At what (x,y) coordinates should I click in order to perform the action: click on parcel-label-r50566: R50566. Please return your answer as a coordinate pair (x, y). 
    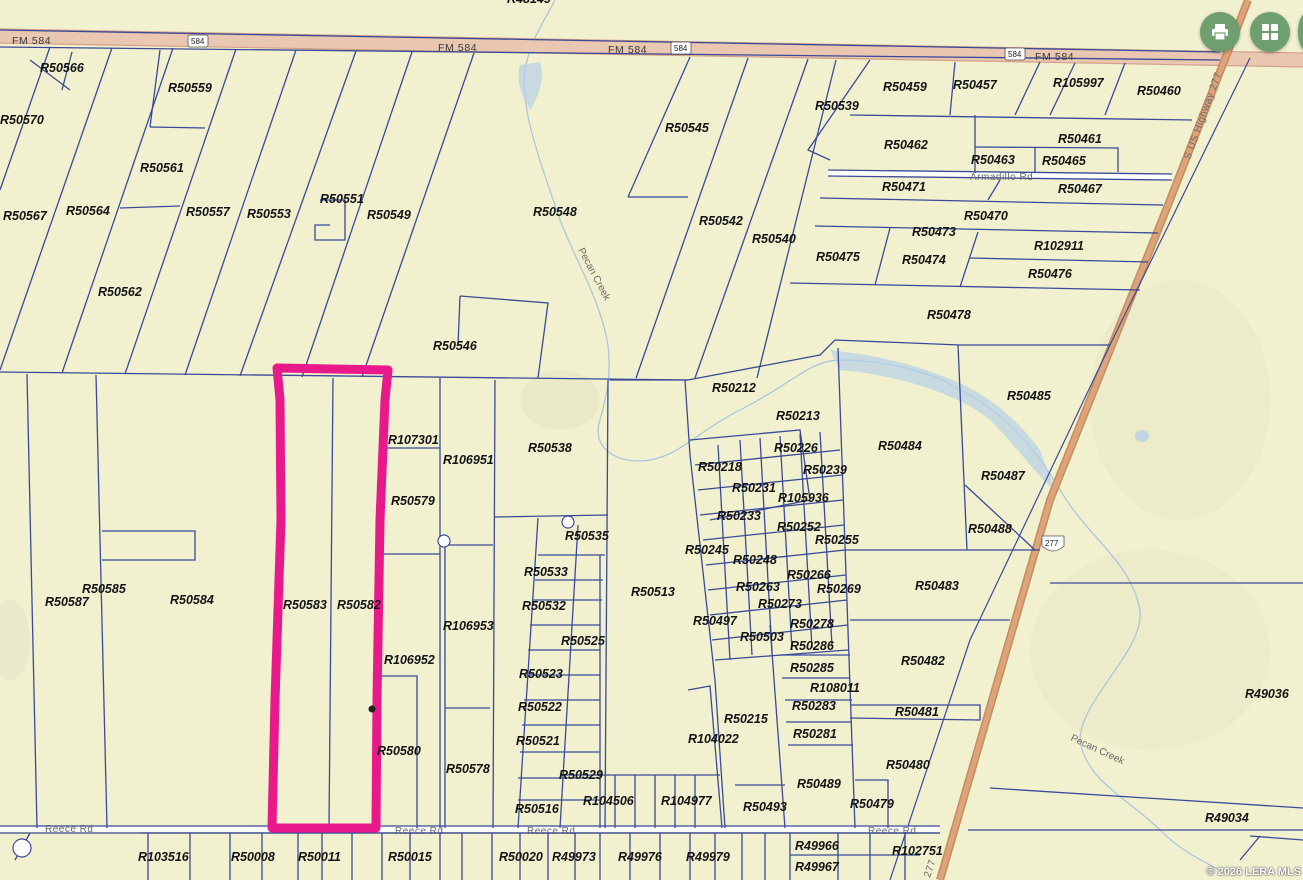
    Looking at the image, I should click on (62, 68).